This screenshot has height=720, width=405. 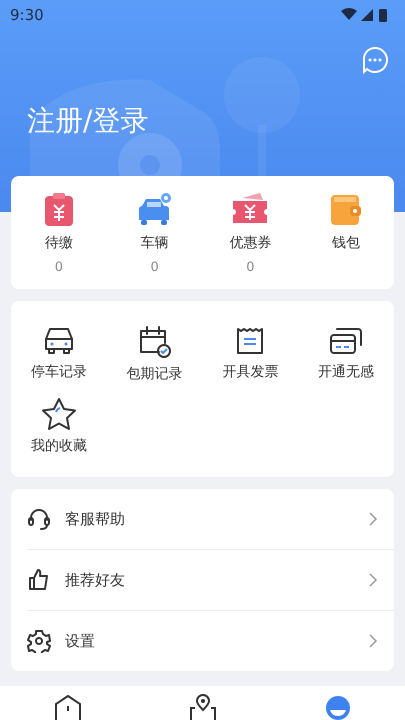 What do you see at coordinates (154, 243) in the screenshot?
I see `asset-label: 车辆` at bounding box center [154, 243].